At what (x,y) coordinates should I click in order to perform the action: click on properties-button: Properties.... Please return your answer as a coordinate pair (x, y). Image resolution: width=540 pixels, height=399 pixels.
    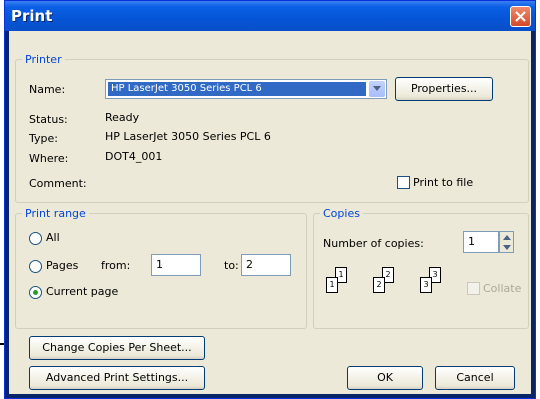
    Looking at the image, I should click on (444, 89).